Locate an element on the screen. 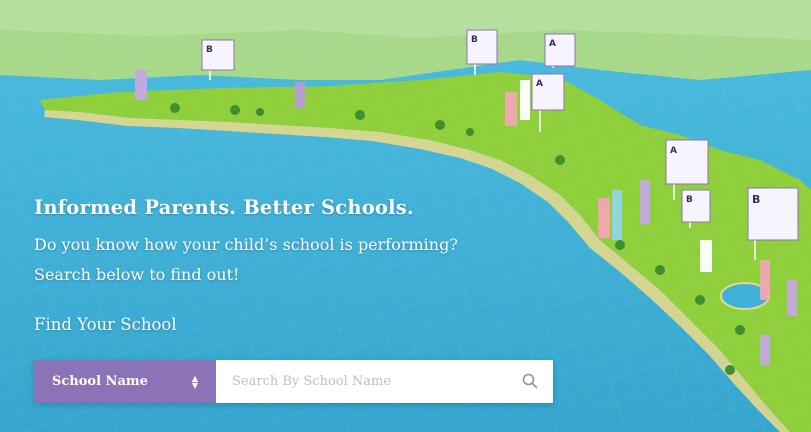 The width and height of the screenshot is (811, 432). school-search-bar: School Name ▲ ▼ is located at coordinates (293, 381).